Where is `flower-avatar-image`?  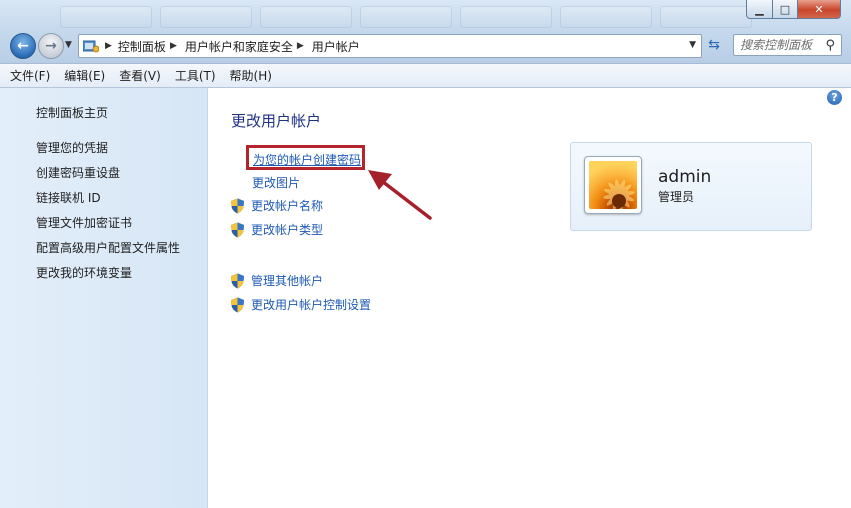 flower-avatar-image is located at coordinates (613, 185).